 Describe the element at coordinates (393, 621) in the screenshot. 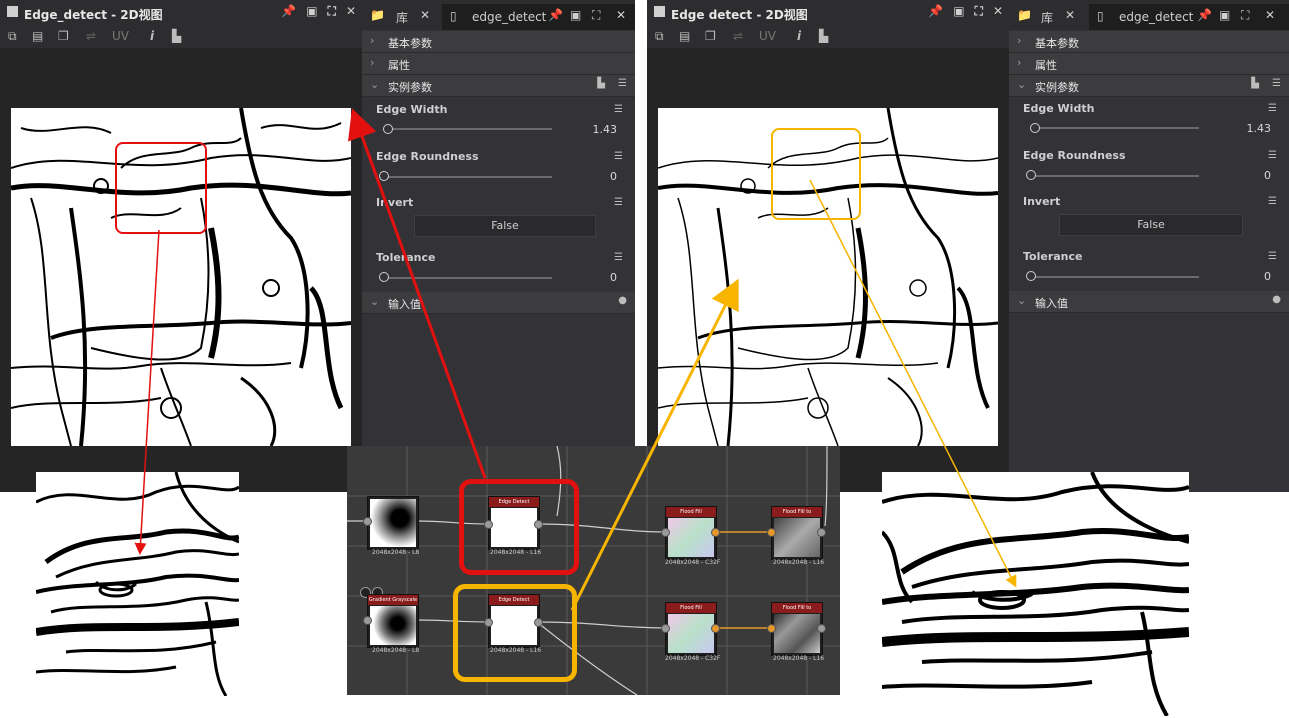

I see `graph-node-gradient-grayscale: Gradient Grayscale` at that location.